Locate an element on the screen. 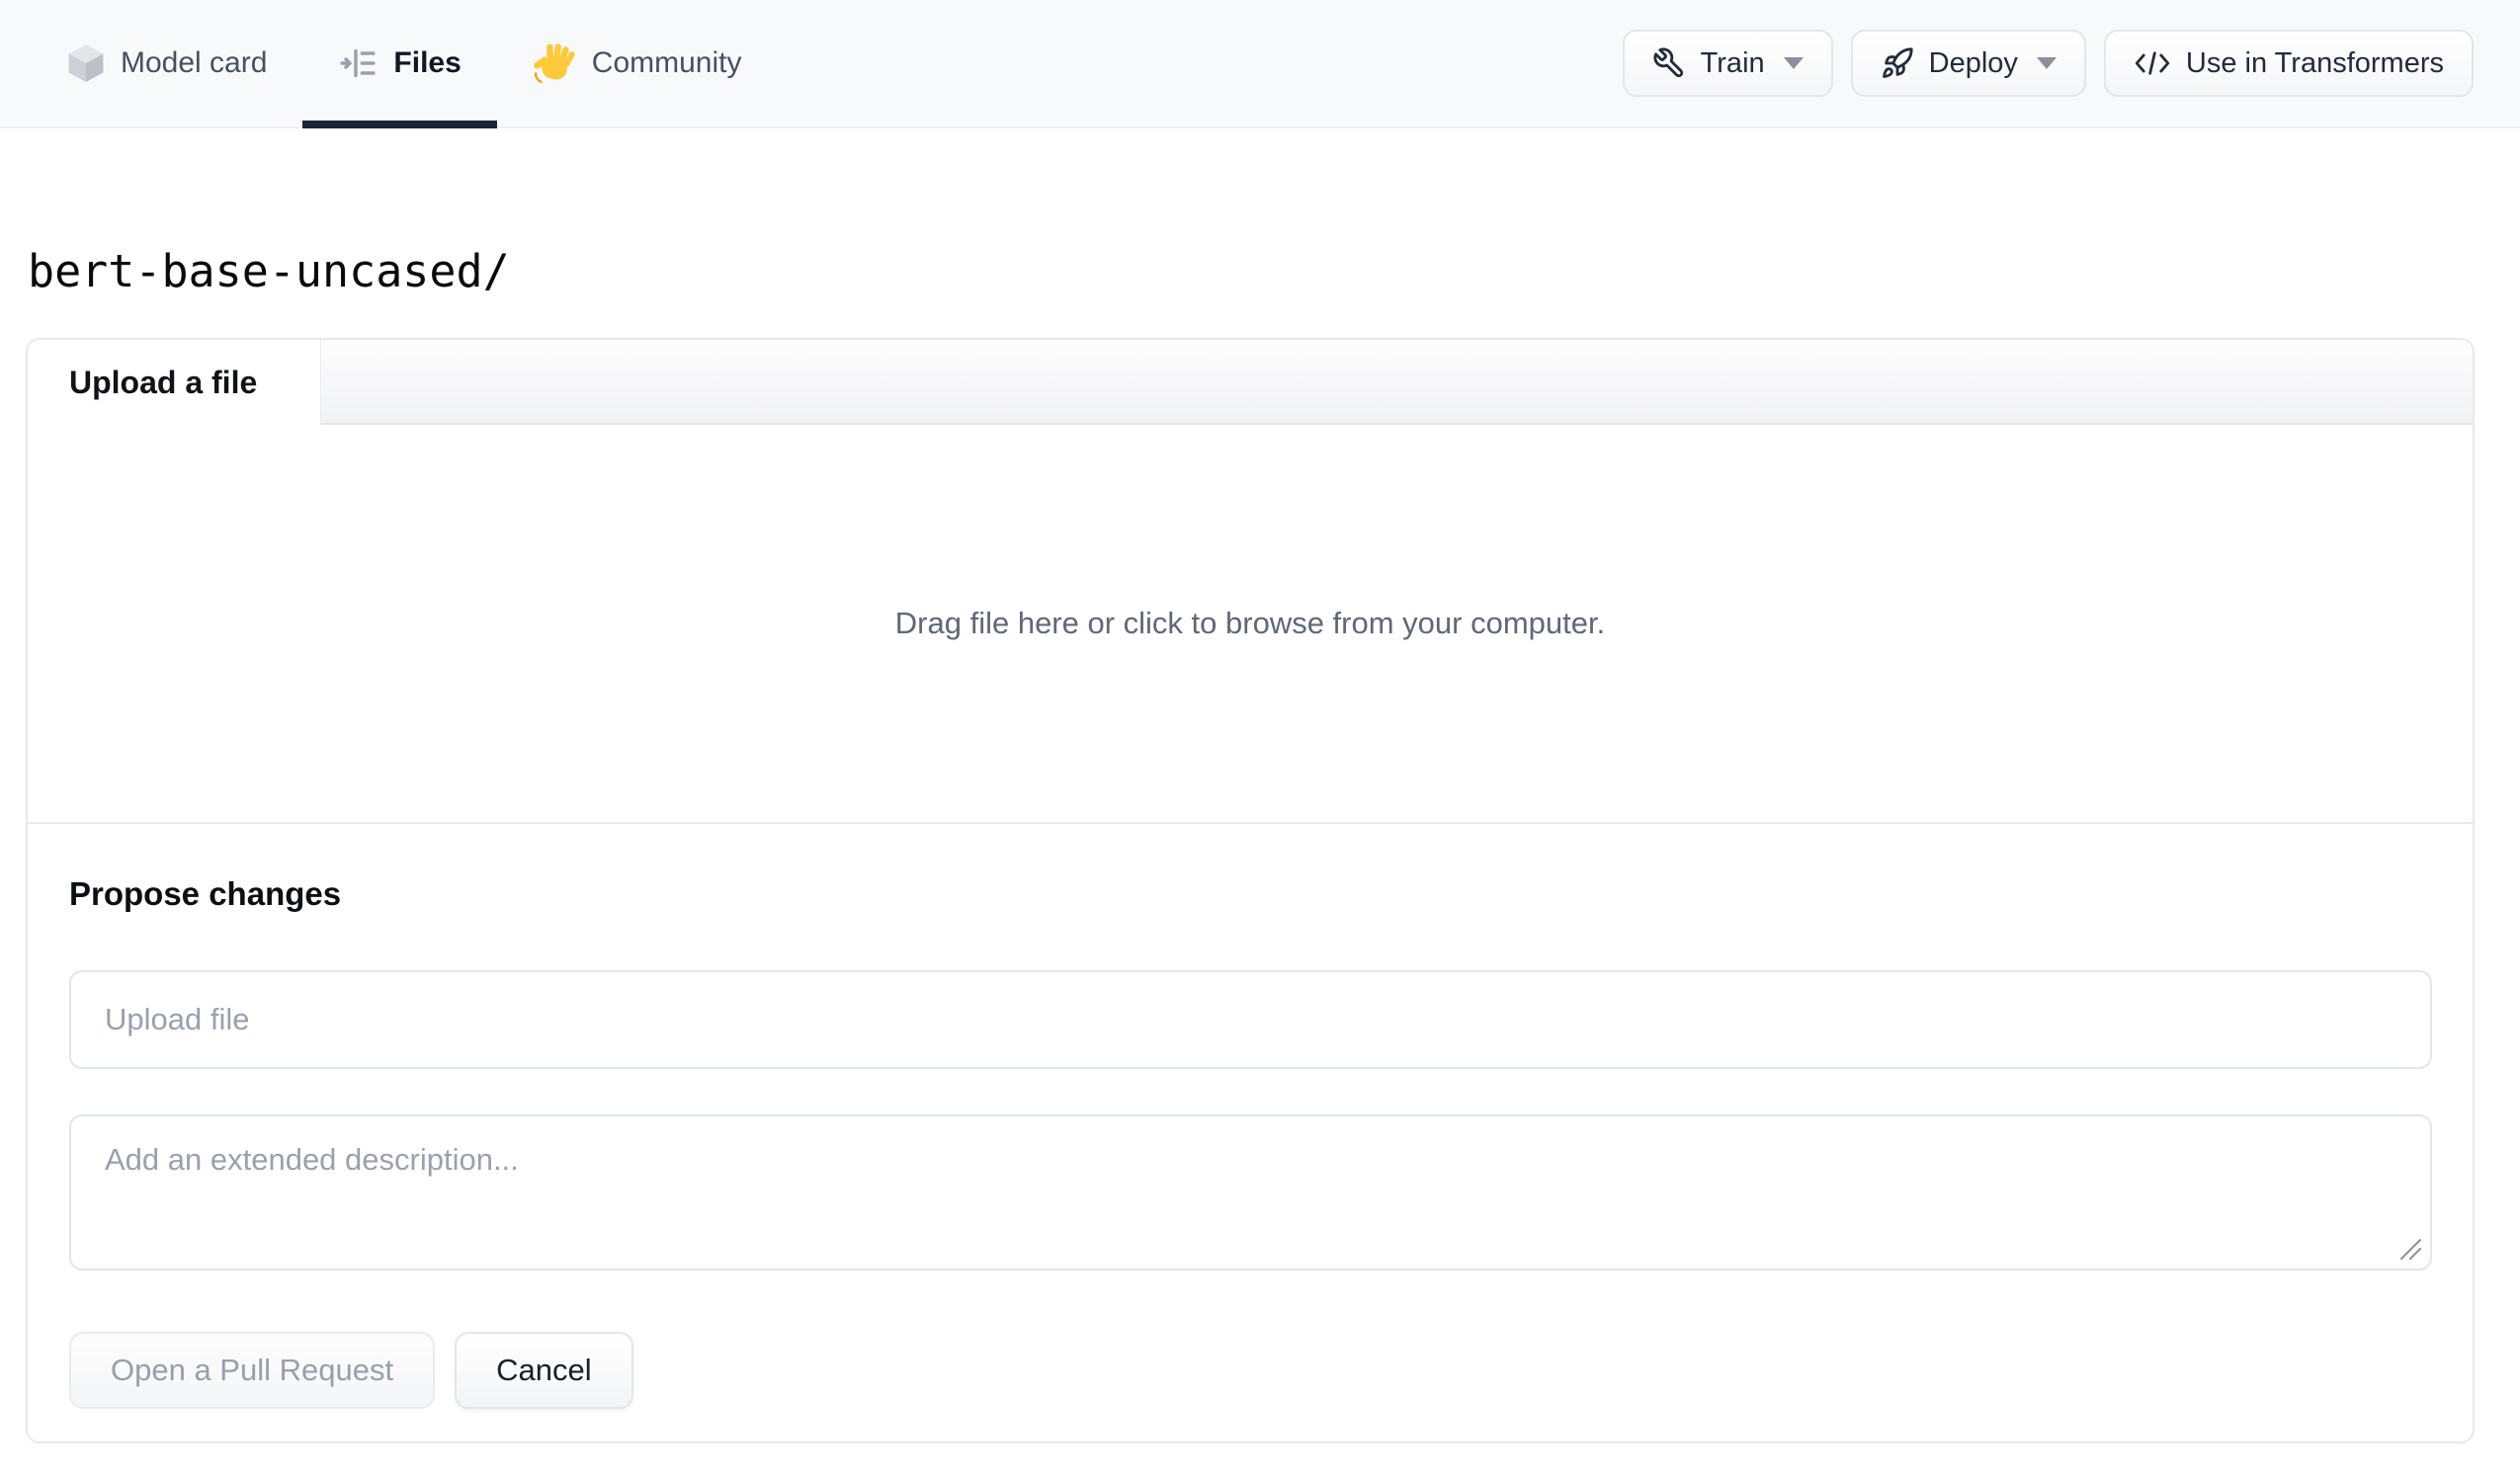 The image size is (2520, 1482). tabbar-filler is located at coordinates (1396, 382).